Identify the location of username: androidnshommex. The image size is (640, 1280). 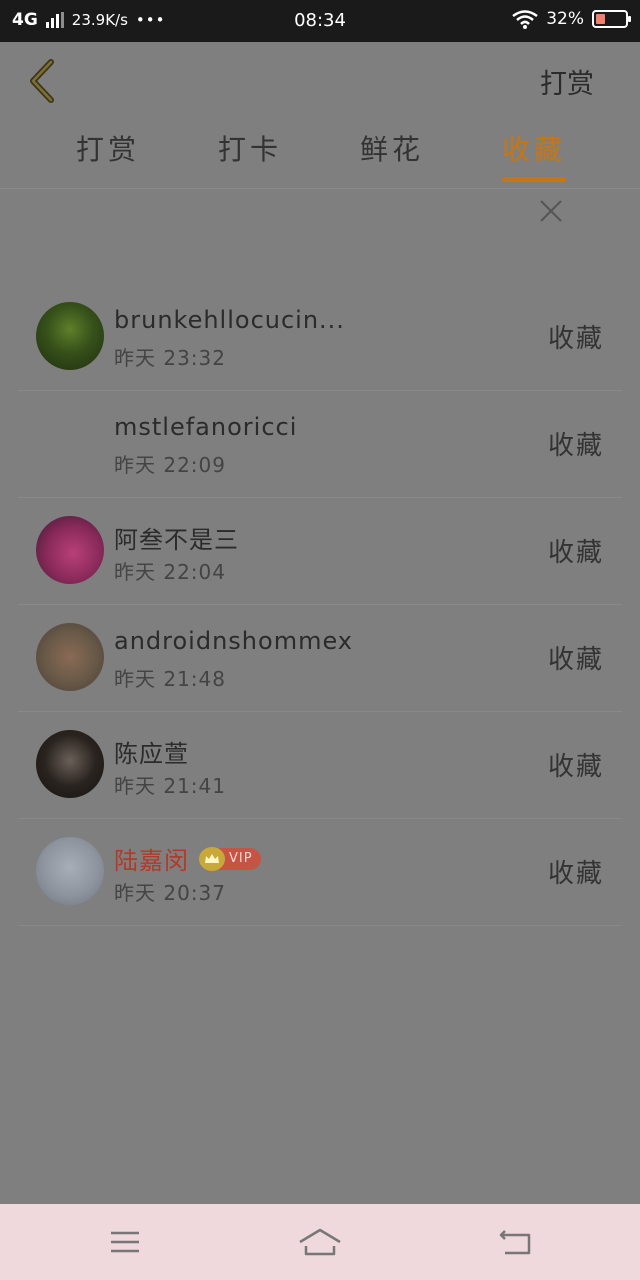
(233, 641).